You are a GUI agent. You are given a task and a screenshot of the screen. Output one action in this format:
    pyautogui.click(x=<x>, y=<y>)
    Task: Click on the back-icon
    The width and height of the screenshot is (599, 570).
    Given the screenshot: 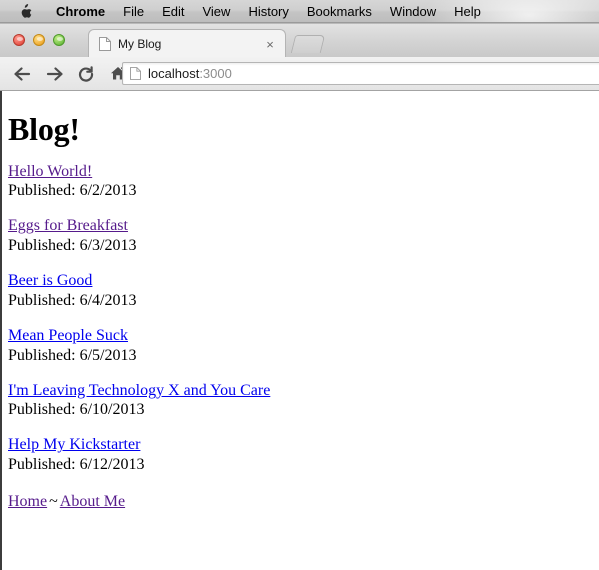 What is the action you would take?
    pyautogui.click(x=22, y=74)
    